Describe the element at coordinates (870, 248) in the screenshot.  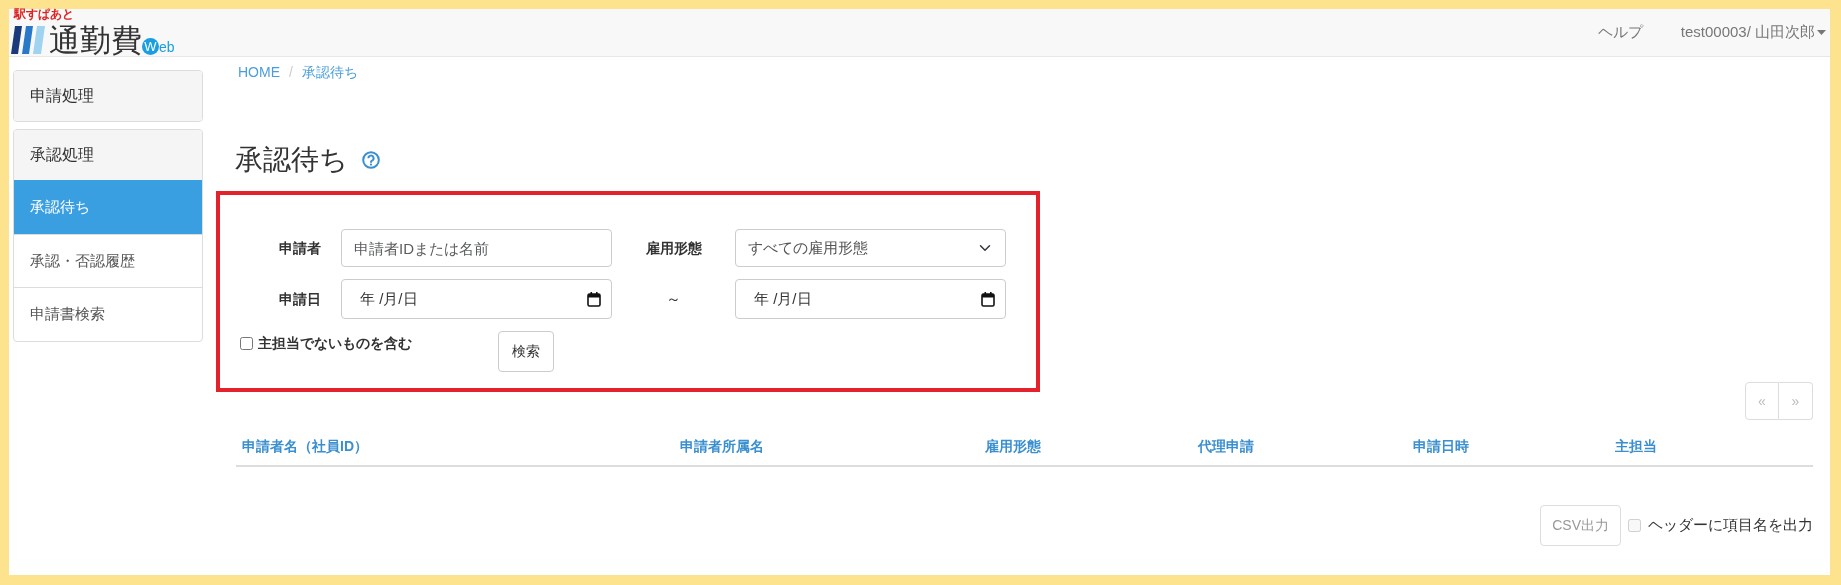
I see `employment-select: すべての雇用形態` at that location.